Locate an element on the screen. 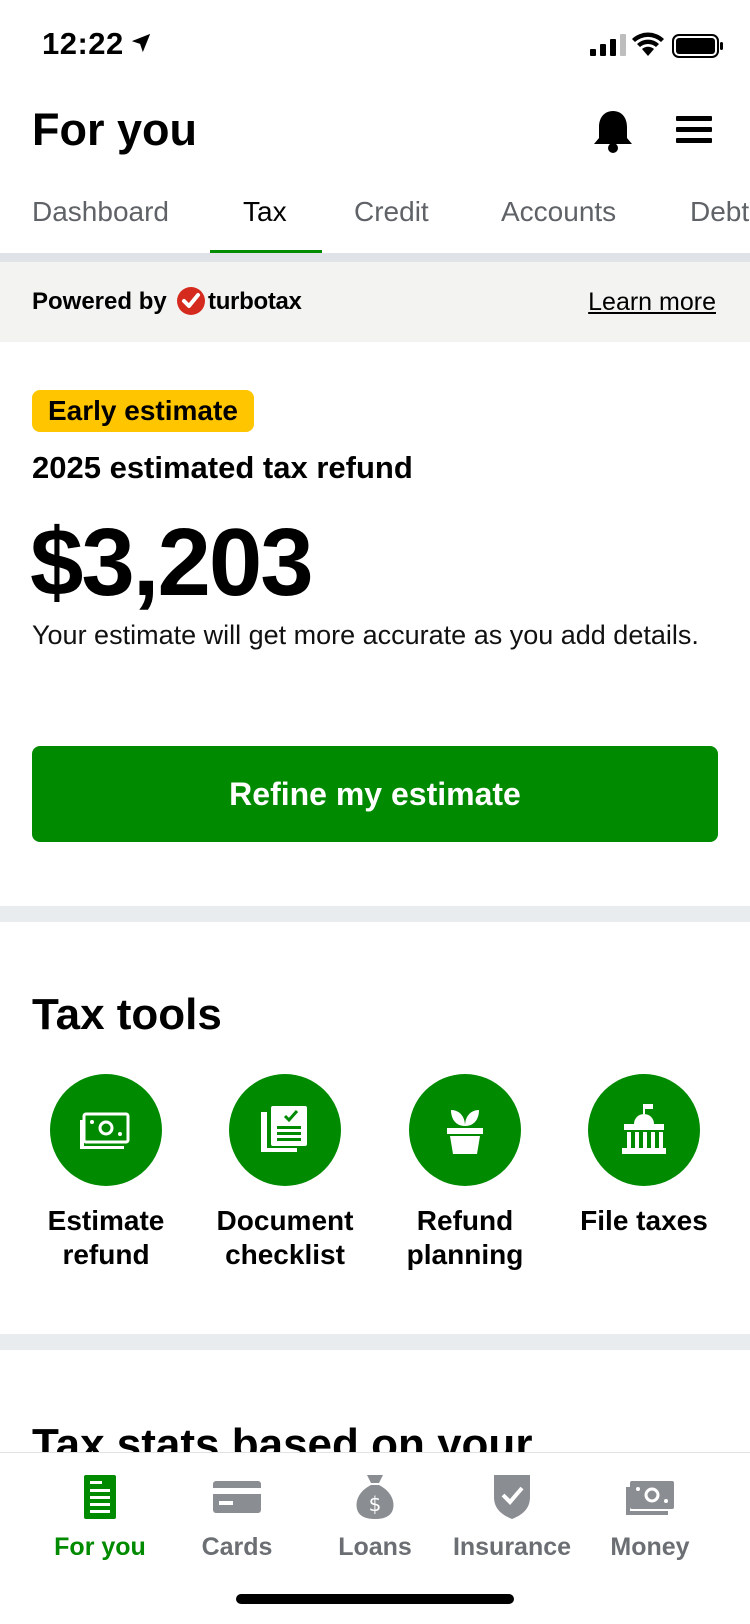  nav-for-you: For you is located at coordinates (100, 1517).